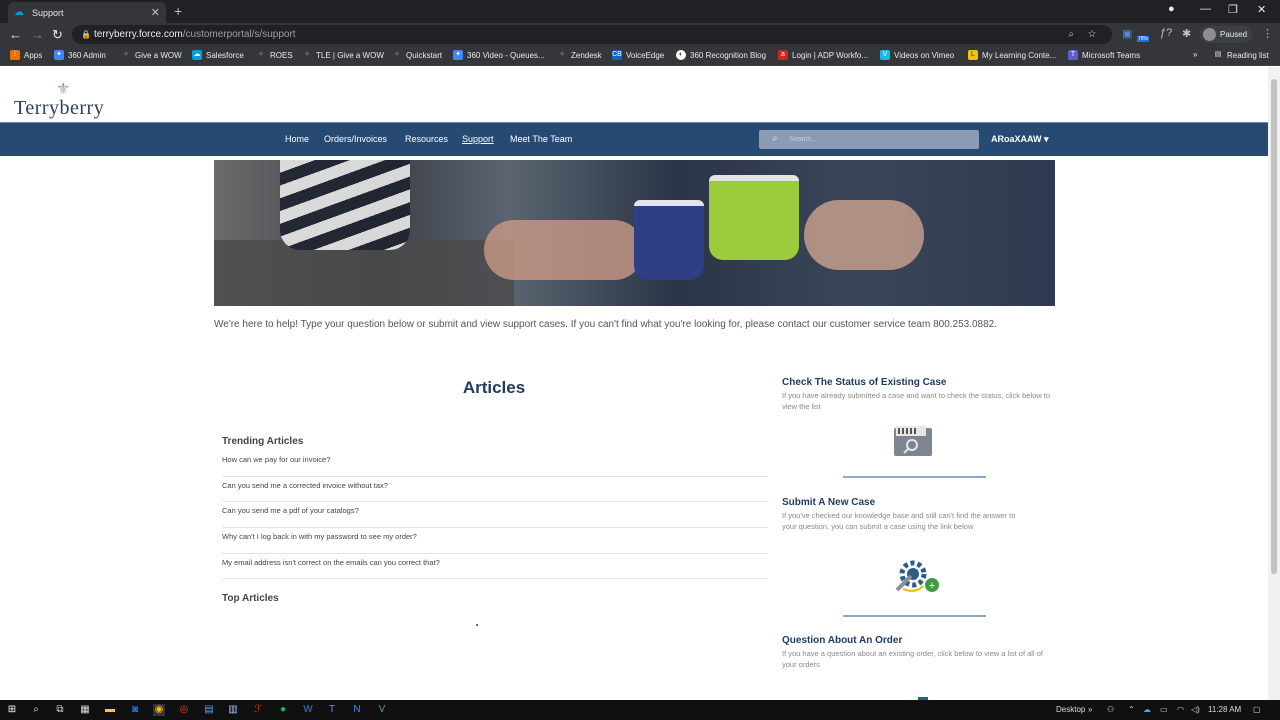  I want to click on reload-button: ↻, so click(57, 35).